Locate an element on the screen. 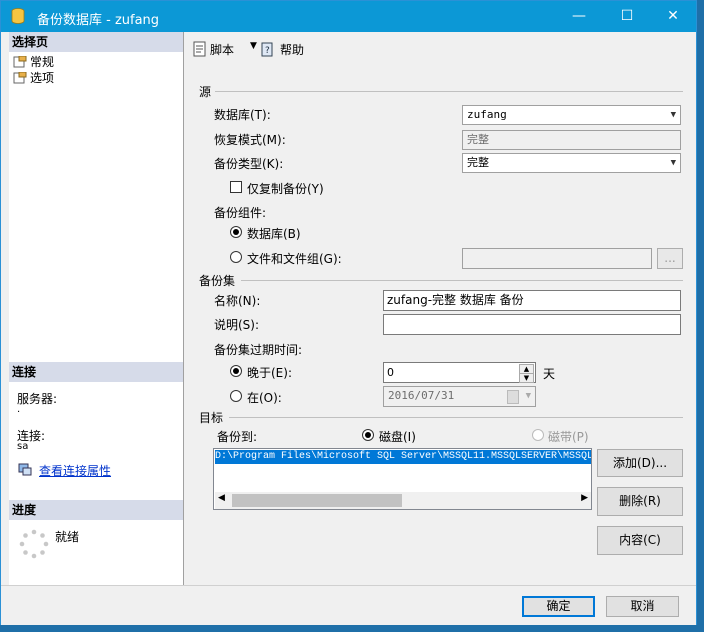 The width and height of the screenshot is (704, 632). scroll-left-icon: ◀ is located at coordinates (221, 498).